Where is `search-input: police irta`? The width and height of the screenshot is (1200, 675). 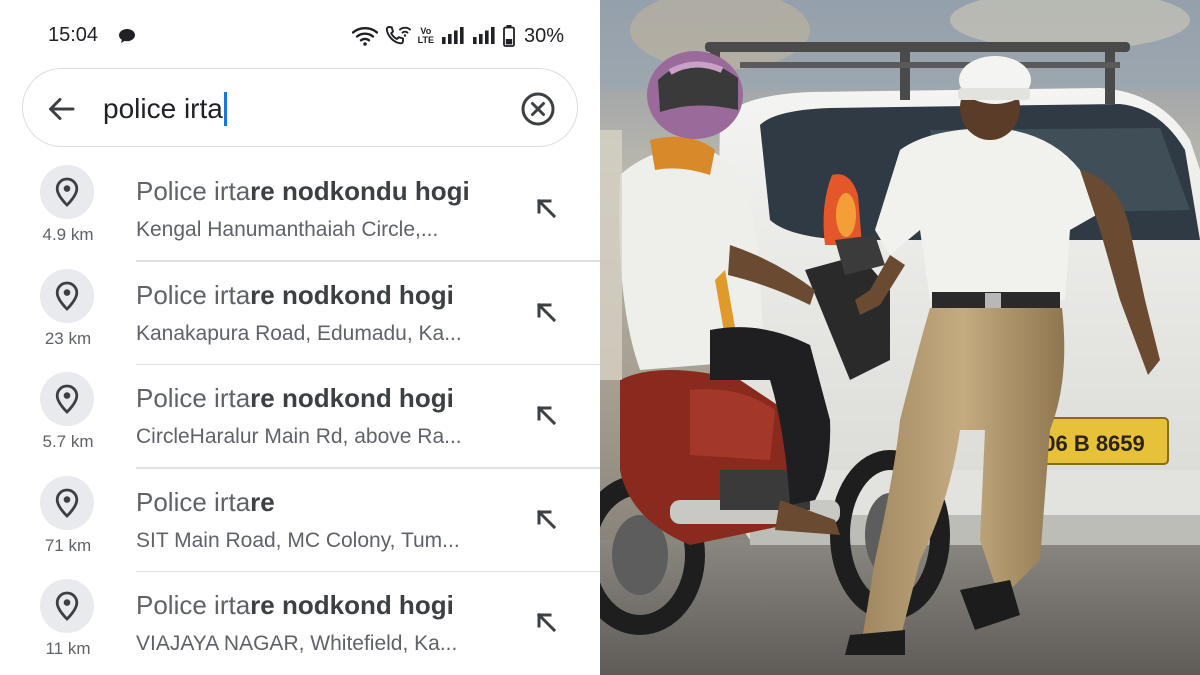 search-input: police irta is located at coordinates (165, 109).